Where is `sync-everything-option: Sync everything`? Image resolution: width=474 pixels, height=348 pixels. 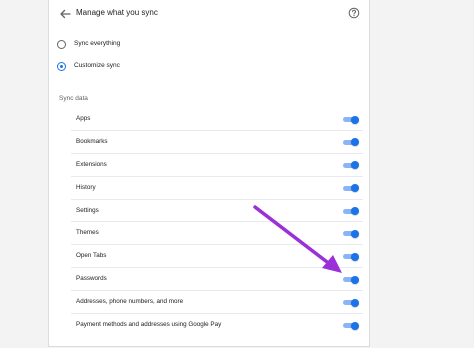 sync-everything-option: Sync everything is located at coordinates (197, 45).